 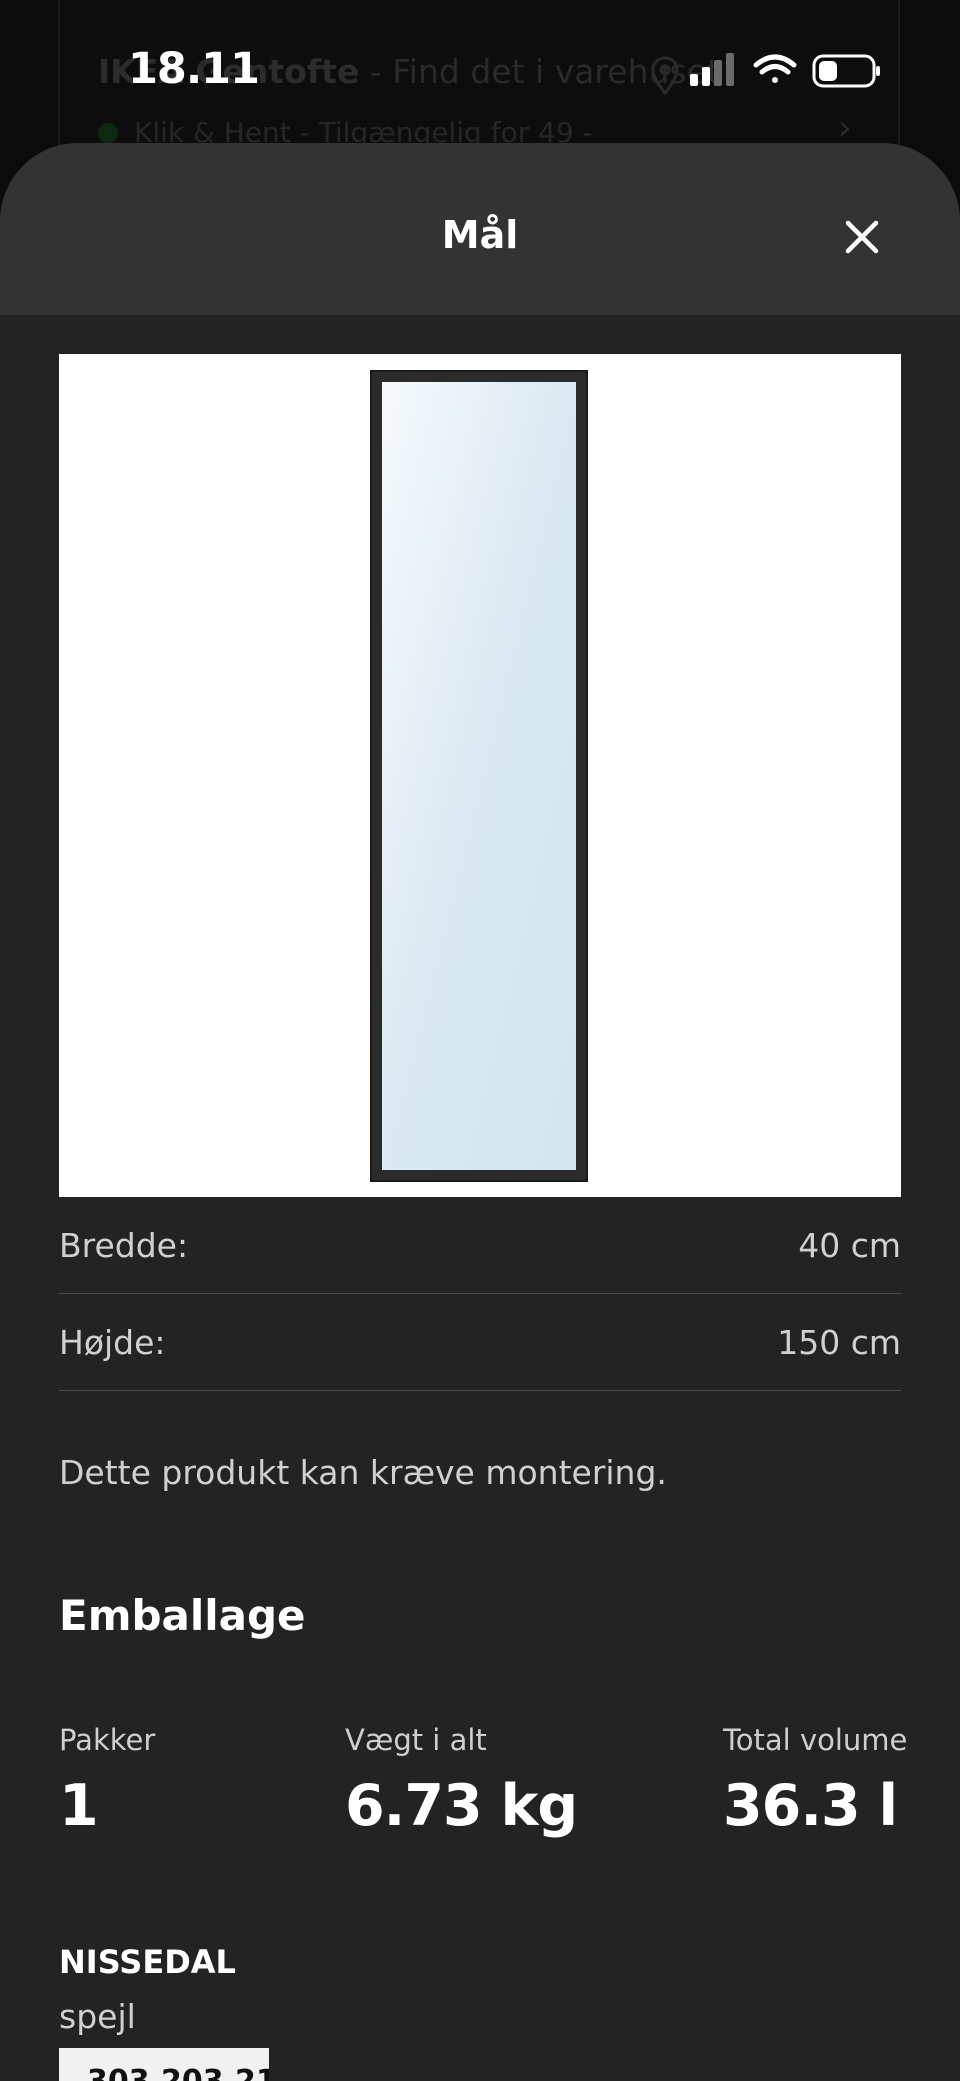 What do you see at coordinates (182, 1615) in the screenshot?
I see `packaging-title: Emballage` at bounding box center [182, 1615].